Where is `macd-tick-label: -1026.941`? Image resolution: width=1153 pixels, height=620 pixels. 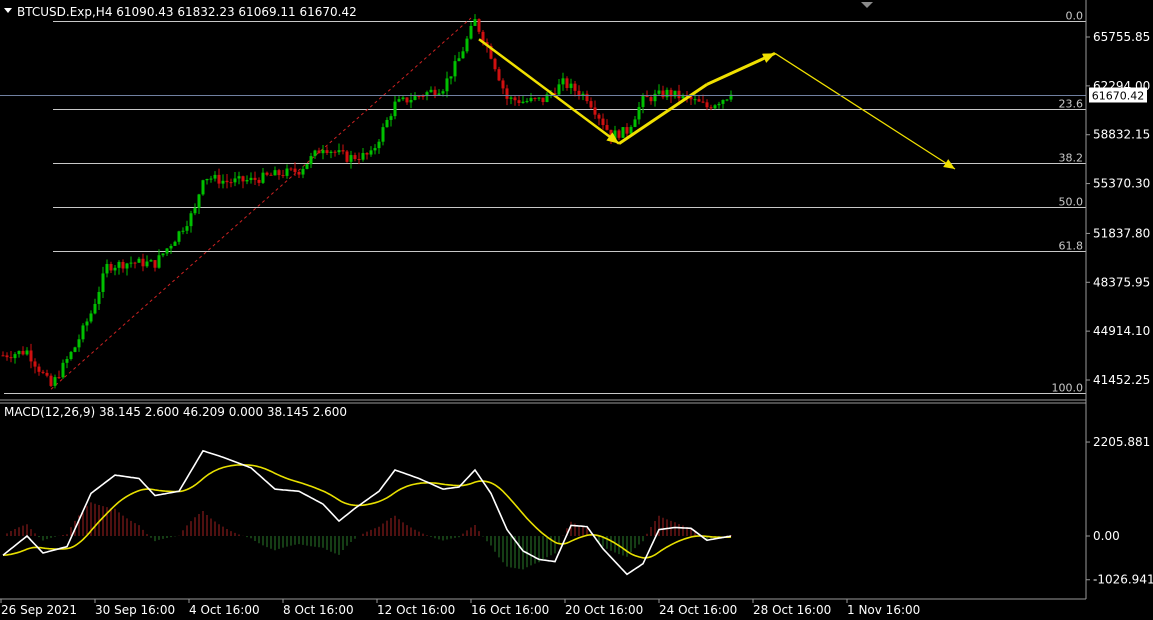 macd-tick-label: -1026.941 is located at coordinates (1123, 580).